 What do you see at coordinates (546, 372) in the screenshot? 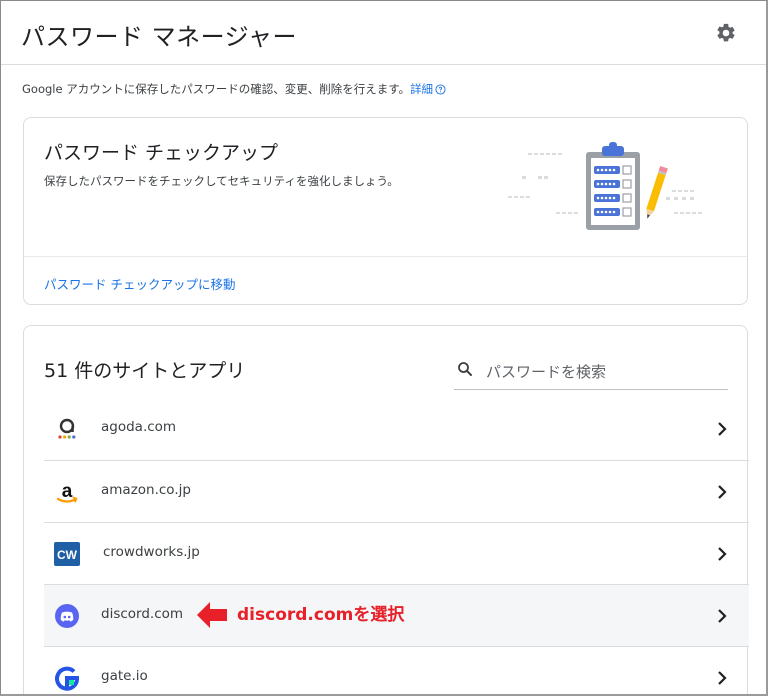
I see `search-placeholder: パスワードを検索` at bounding box center [546, 372].